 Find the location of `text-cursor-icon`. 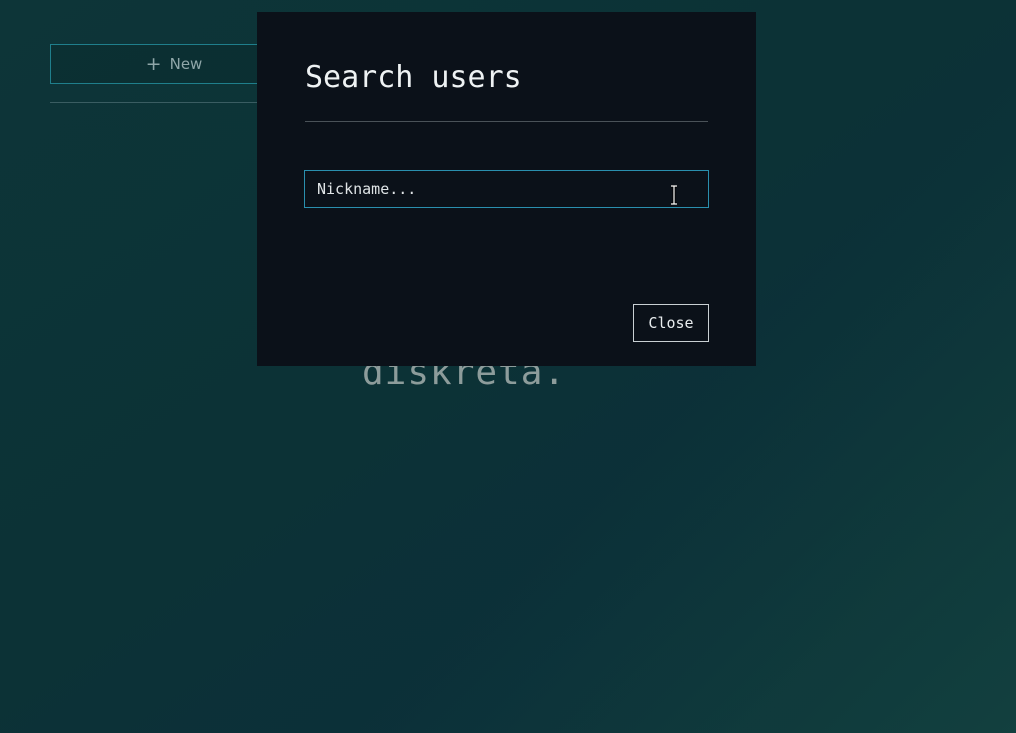

text-cursor-icon is located at coordinates (674, 195).